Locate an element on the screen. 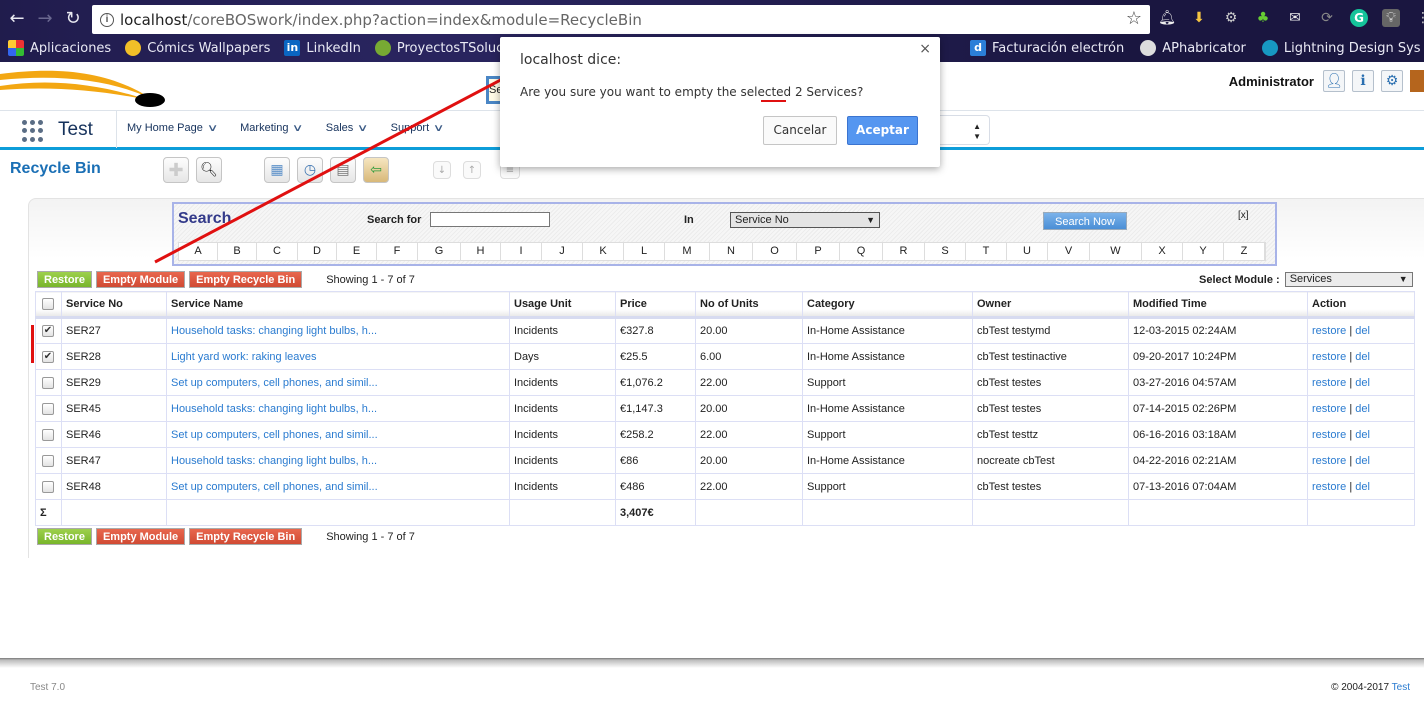  column-header: Modified Time is located at coordinates (1218, 305).